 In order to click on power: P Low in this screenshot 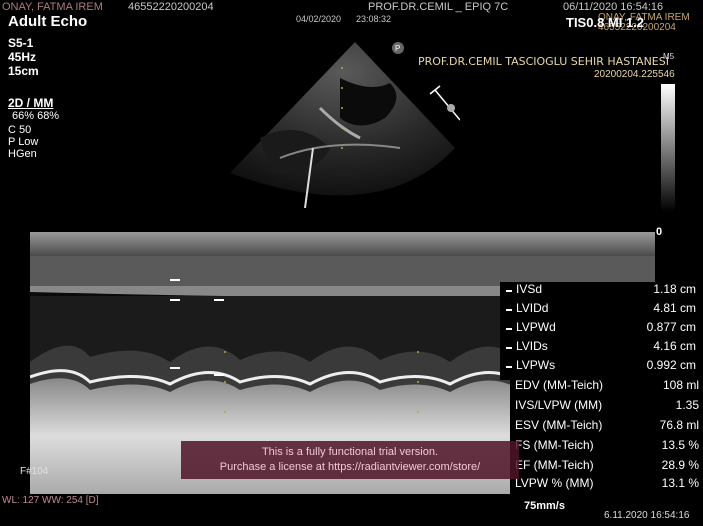, I will do `click(23, 142)`.